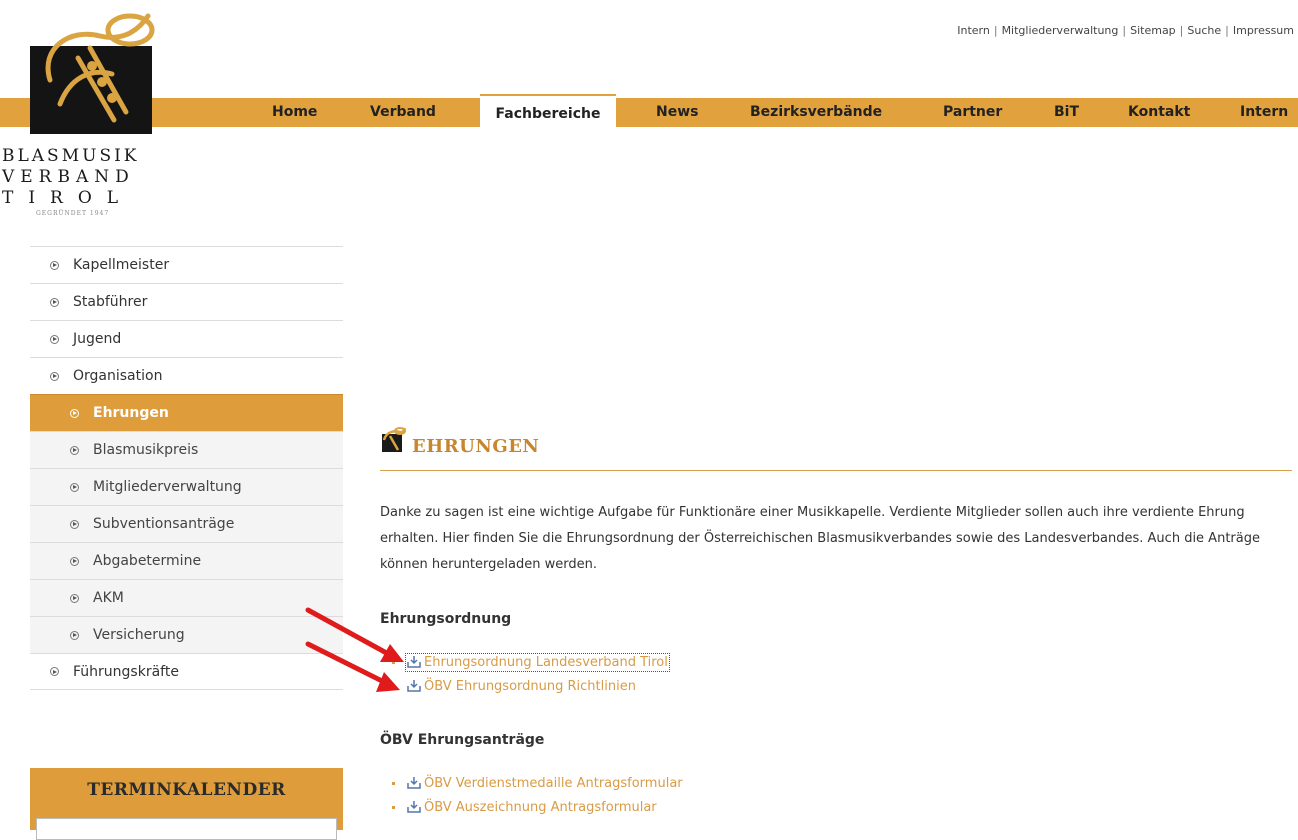  I want to click on nav-home: Home, so click(294, 112).